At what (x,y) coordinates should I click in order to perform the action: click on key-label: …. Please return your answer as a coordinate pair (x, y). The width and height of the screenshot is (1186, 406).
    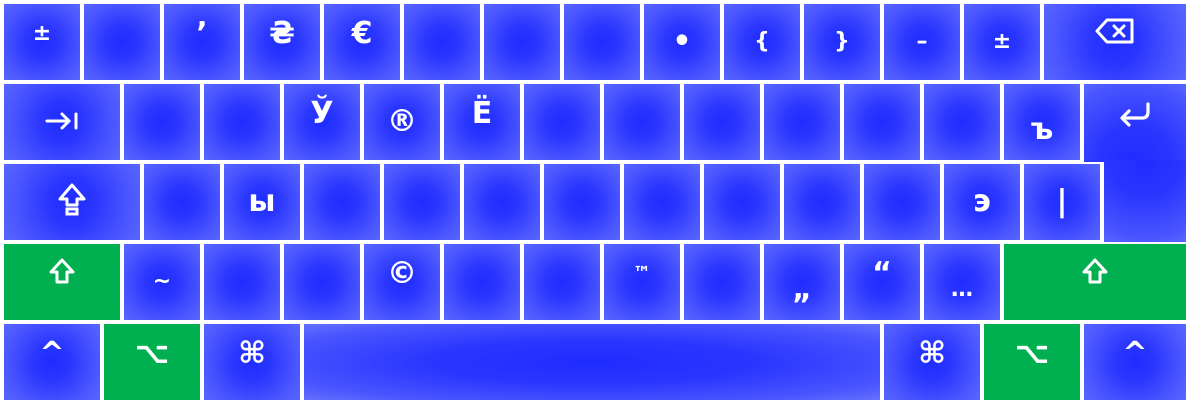
    Looking at the image, I should click on (962, 289).